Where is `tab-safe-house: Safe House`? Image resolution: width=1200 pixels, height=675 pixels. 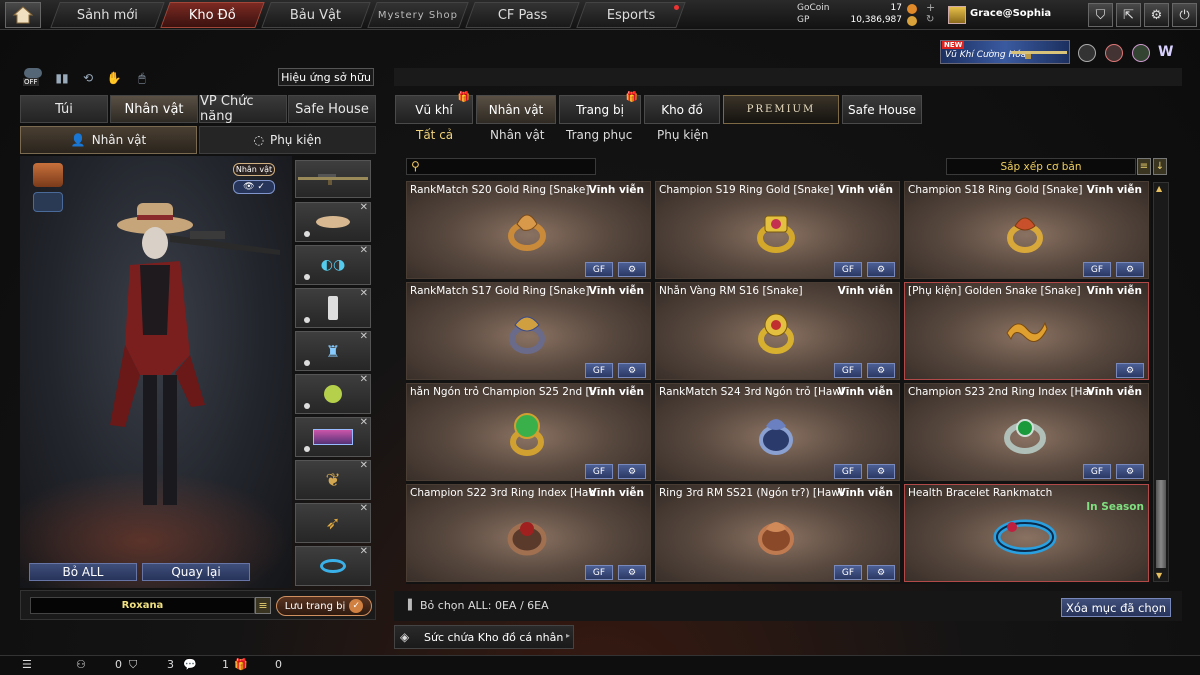 tab-safe-house: Safe House is located at coordinates (332, 109).